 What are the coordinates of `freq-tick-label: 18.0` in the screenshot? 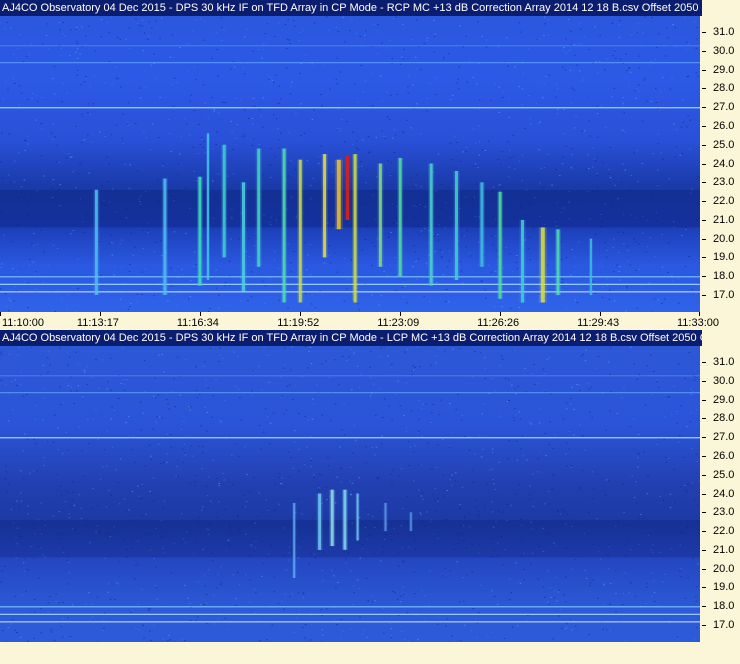 It's located at (724, 276).